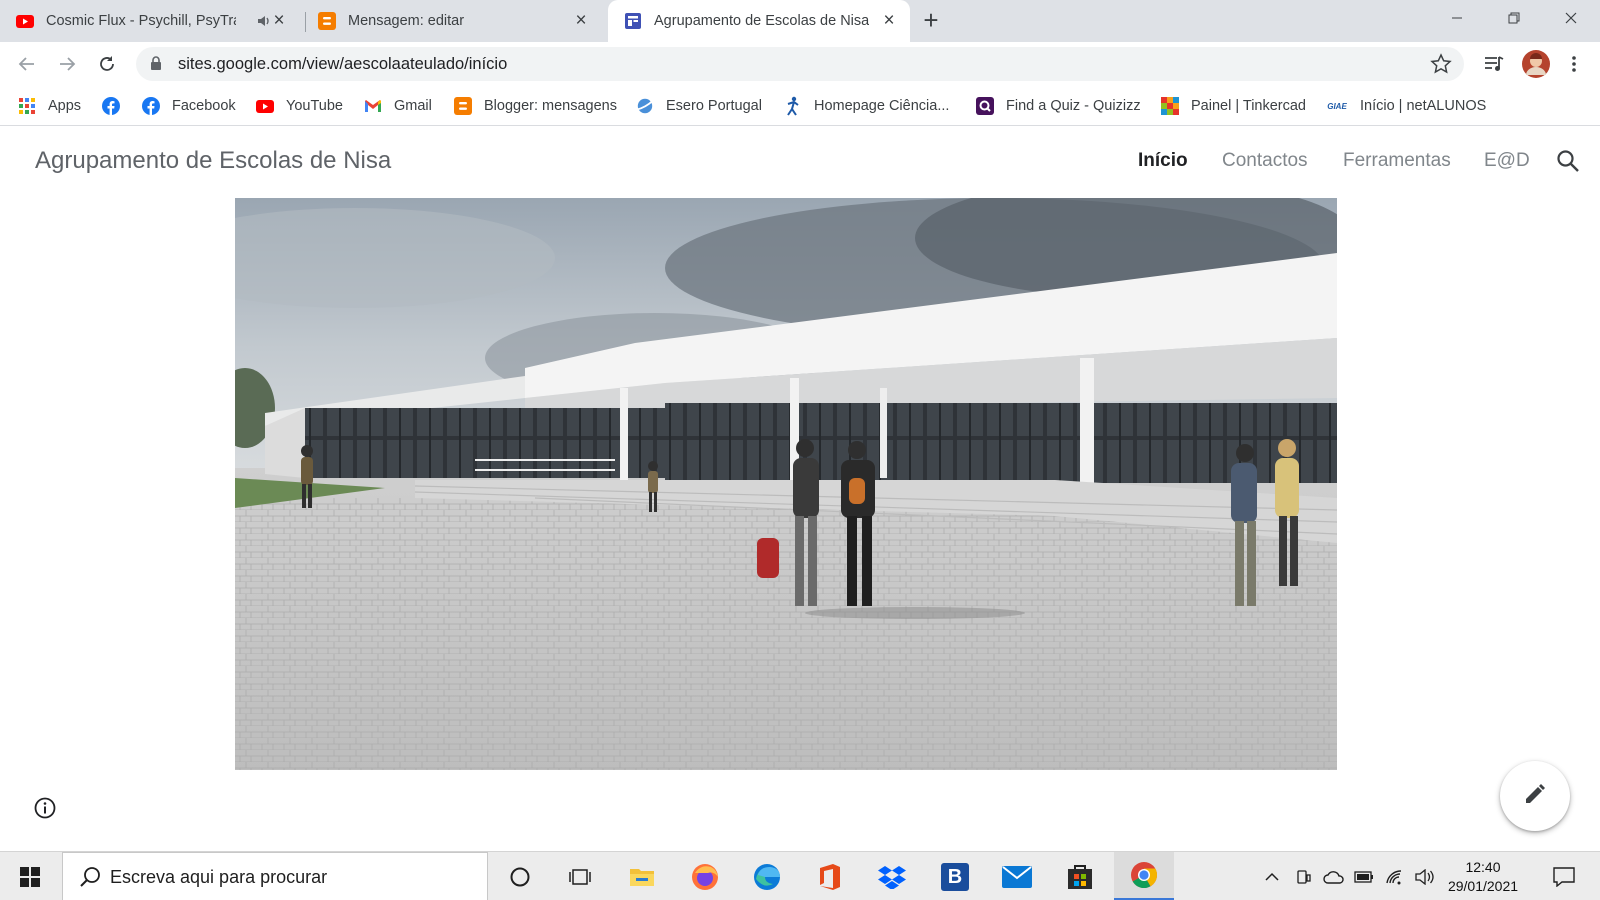 The image size is (1600, 900). I want to click on store-icon, so click(1080, 876).